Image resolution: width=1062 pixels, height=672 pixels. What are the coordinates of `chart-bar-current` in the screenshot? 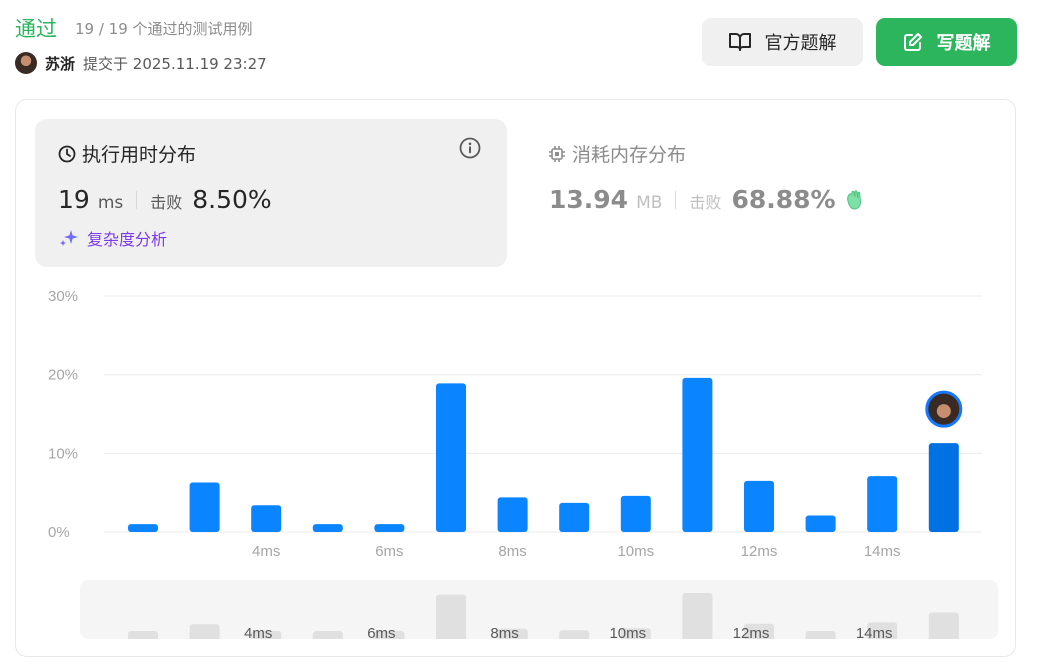 It's located at (943, 487).